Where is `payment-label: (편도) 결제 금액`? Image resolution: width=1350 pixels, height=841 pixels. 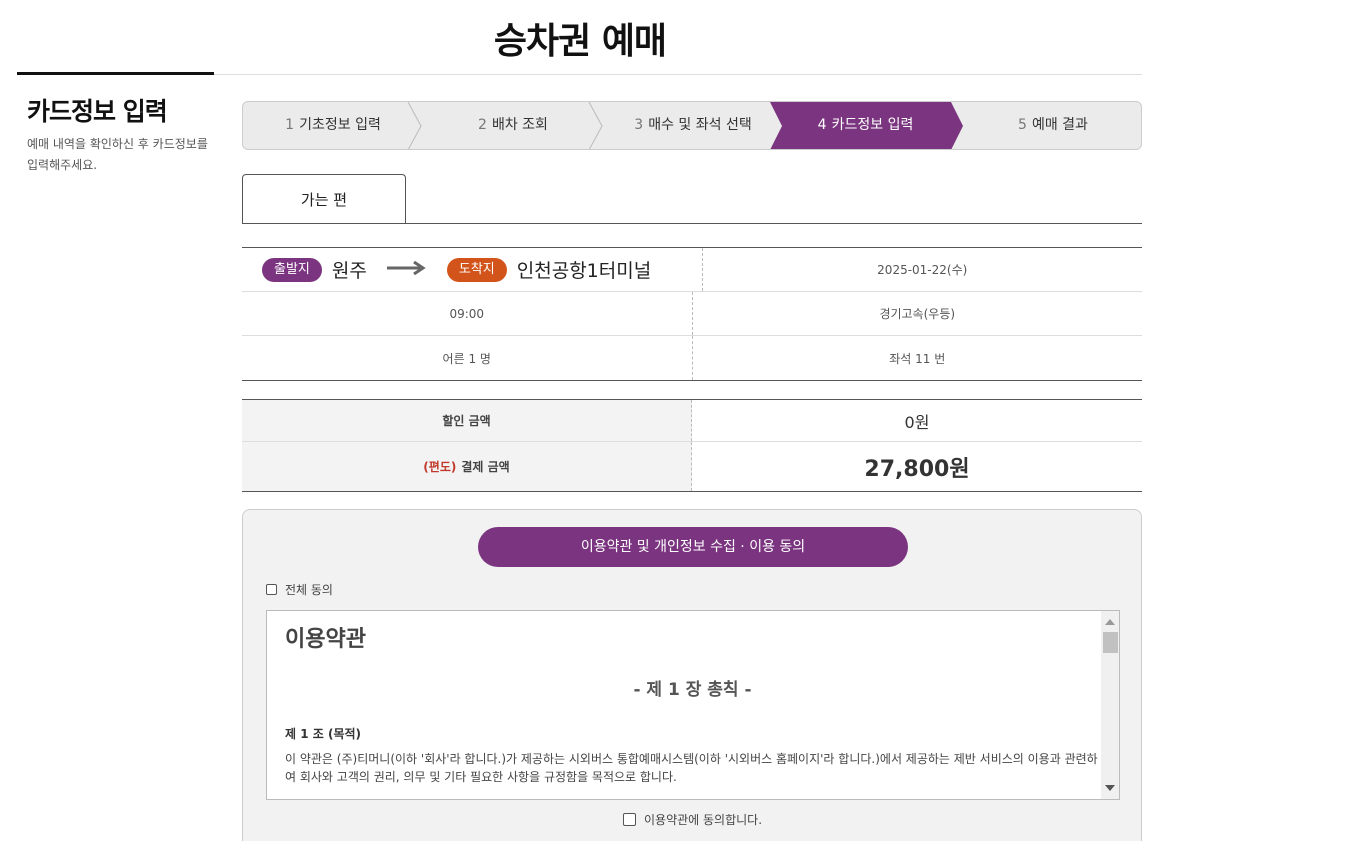
payment-label: (편도) 결제 금액 is located at coordinates (467, 466).